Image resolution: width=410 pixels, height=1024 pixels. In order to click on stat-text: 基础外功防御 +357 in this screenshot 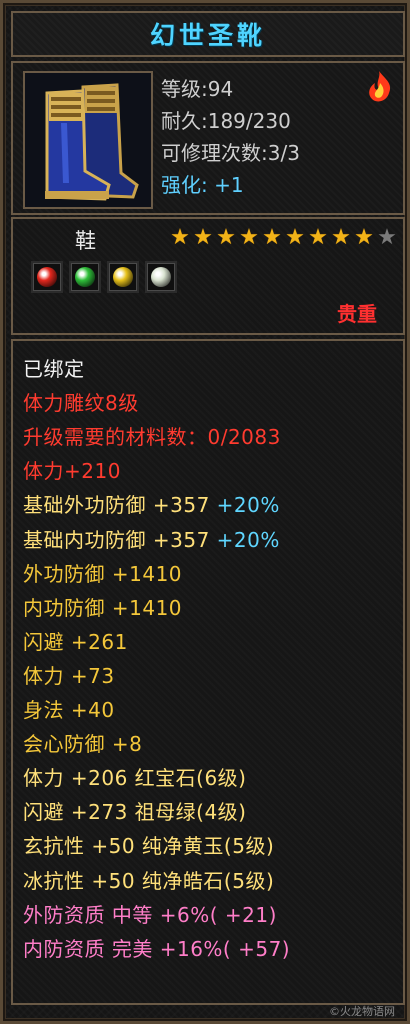, I will do `click(116, 505)`.